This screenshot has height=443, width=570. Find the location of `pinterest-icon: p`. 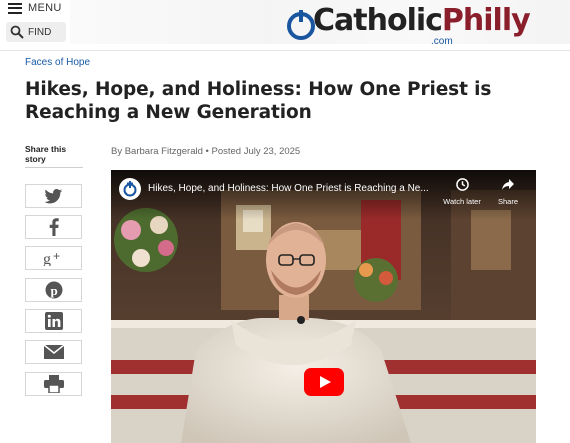

pinterest-icon: p is located at coordinates (53, 290).